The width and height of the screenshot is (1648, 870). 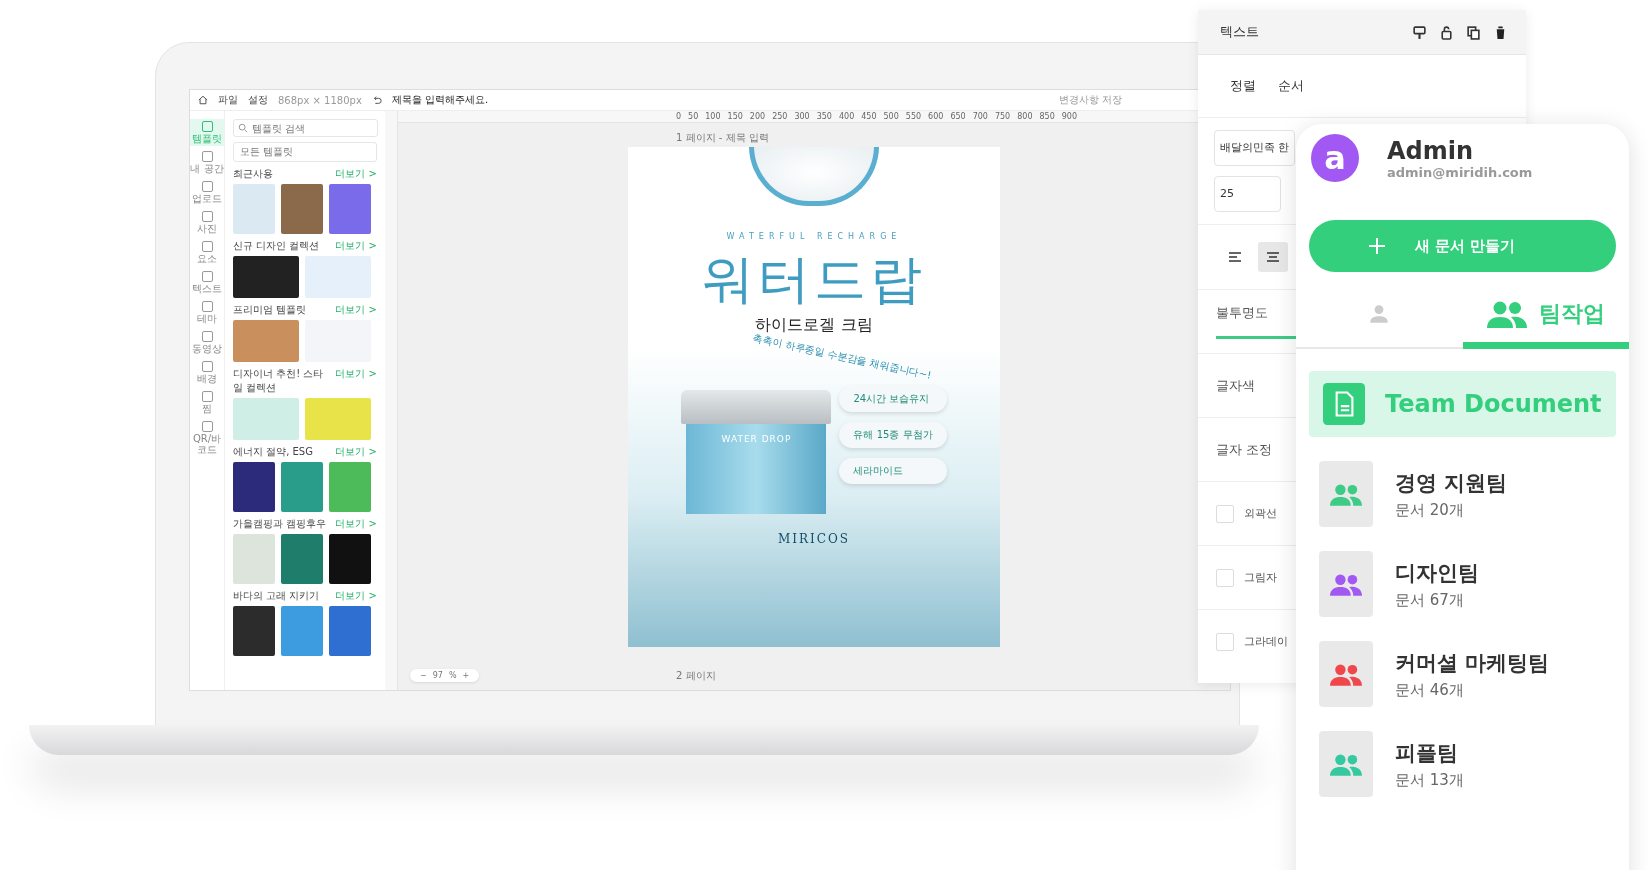 What do you see at coordinates (1254, 148) in the screenshot?
I see `font-dropdown: 배달의민족 한` at bounding box center [1254, 148].